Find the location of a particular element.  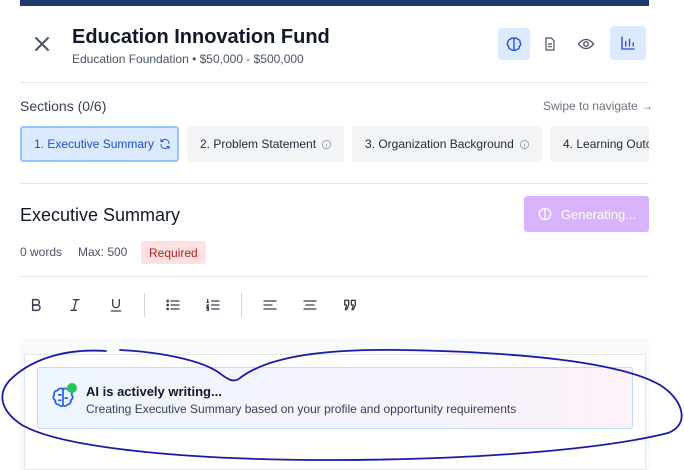

section-title: Executive Summary is located at coordinates (100, 215).